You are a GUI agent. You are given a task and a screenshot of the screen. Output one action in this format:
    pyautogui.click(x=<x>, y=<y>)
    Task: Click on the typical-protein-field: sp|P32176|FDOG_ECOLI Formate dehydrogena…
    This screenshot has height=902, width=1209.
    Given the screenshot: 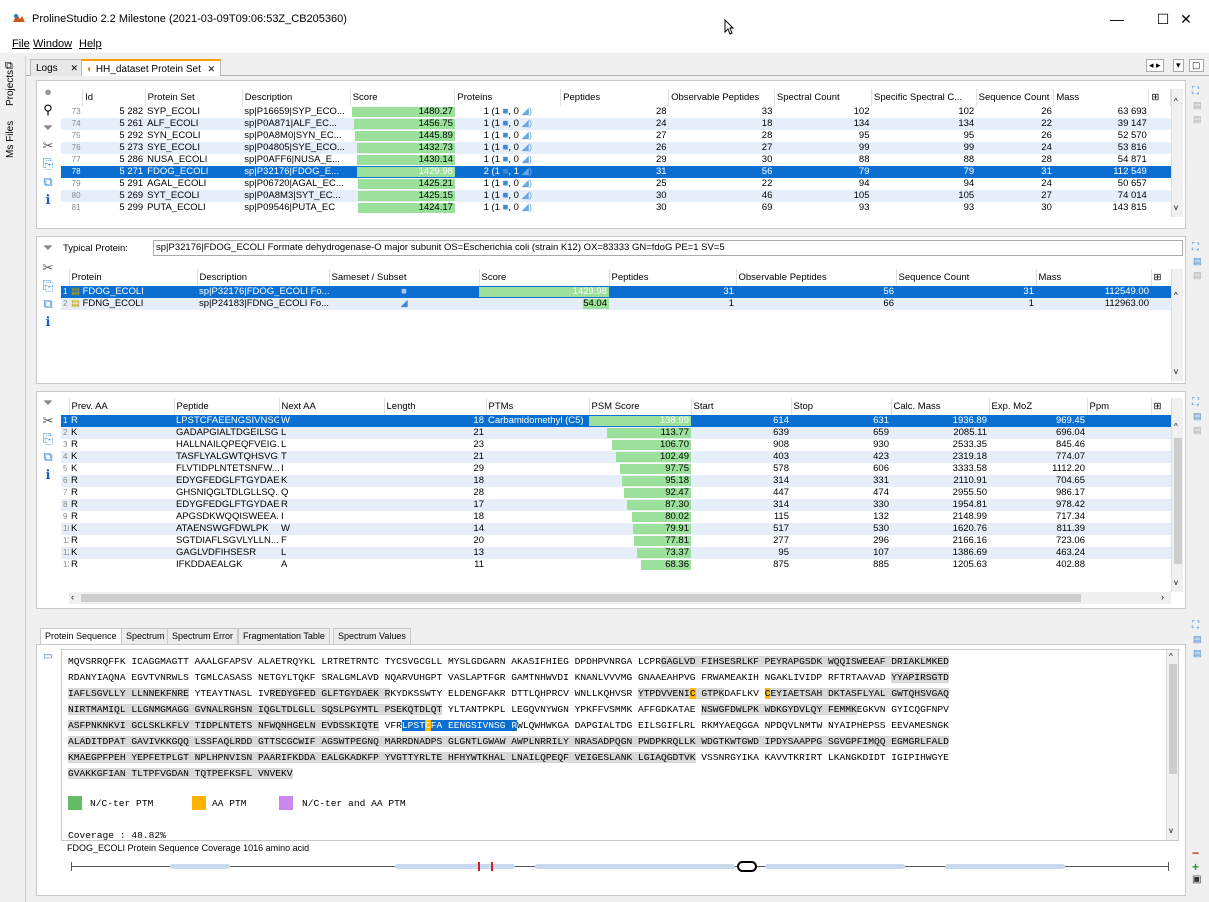 What is the action you would take?
    pyautogui.click(x=668, y=248)
    